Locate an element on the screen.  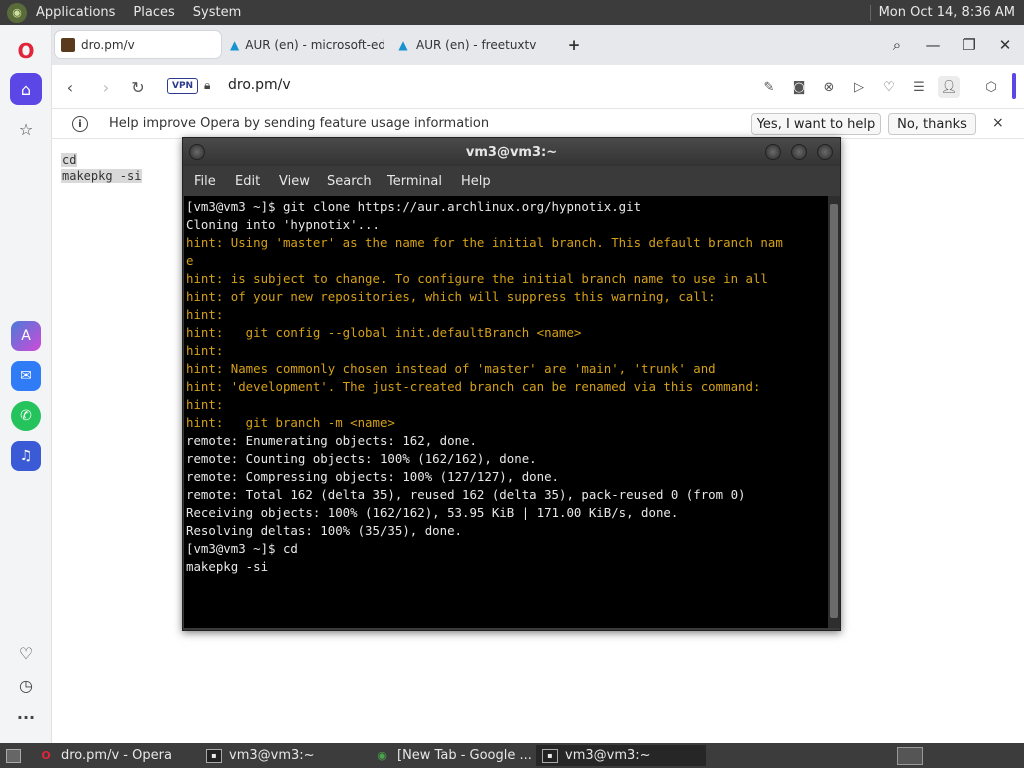
no-thanks-button: No, thanks is located at coordinates (932, 124).